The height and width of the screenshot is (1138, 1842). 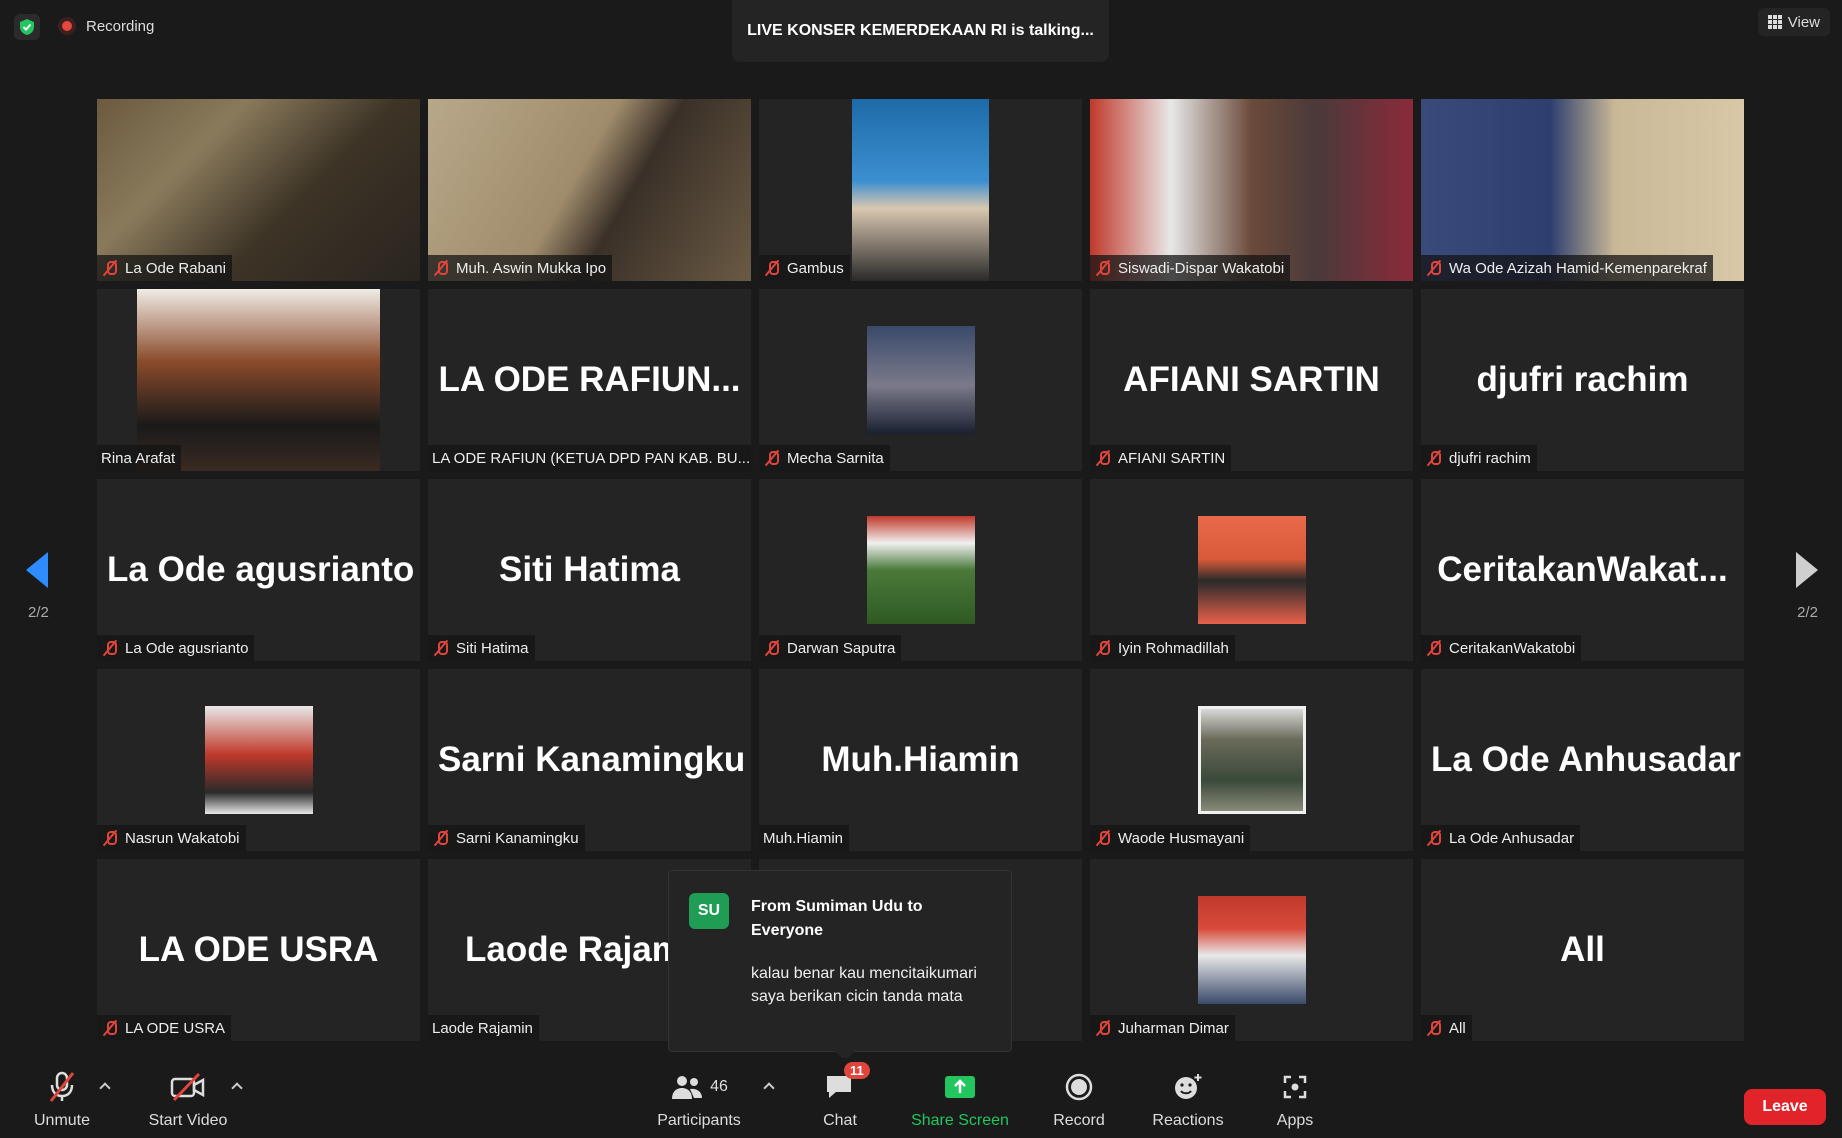 What do you see at coordinates (1582, 950) in the screenshot?
I see `participant-tile: All All` at bounding box center [1582, 950].